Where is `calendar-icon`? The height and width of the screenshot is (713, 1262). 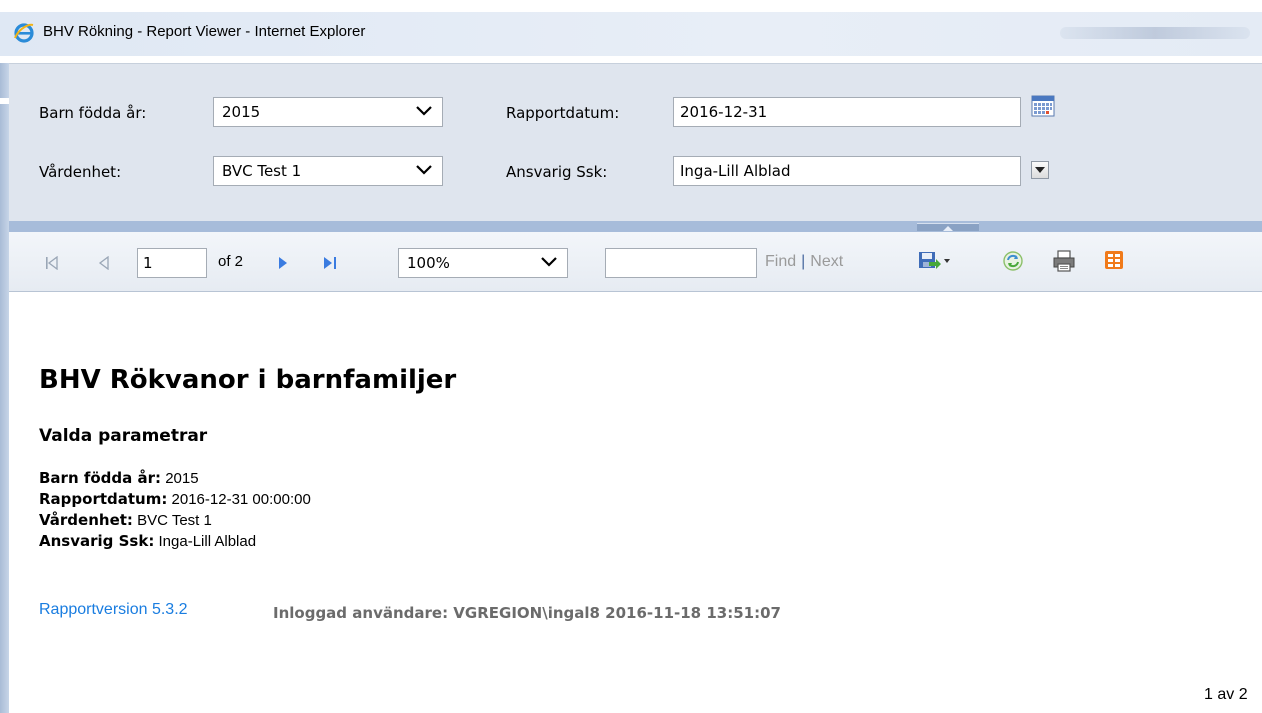
calendar-icon is located at coordinates (1043, 106).